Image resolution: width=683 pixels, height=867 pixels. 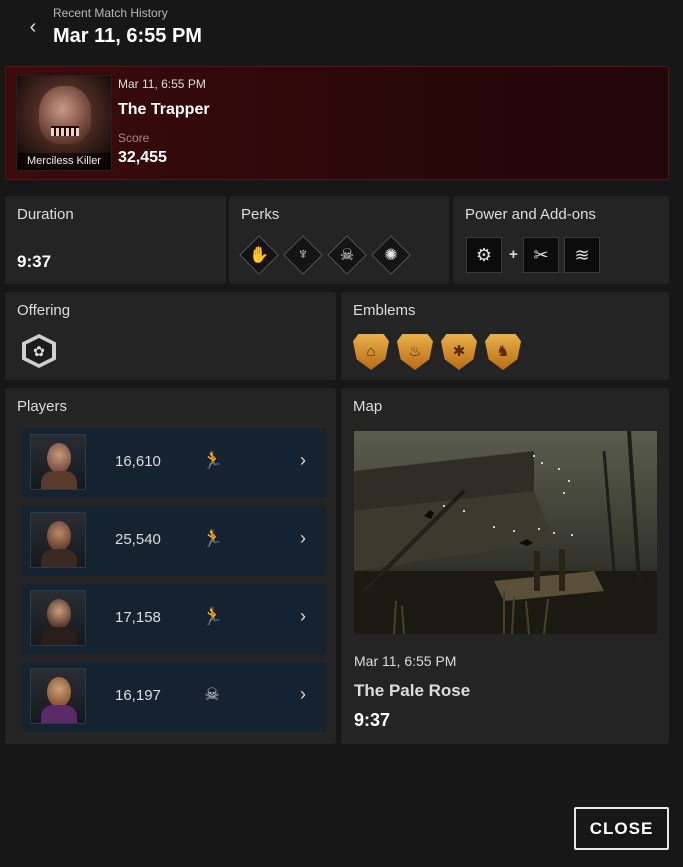 I want to click on page-title: Mar 11, 6:55 PM, so click(x=127, y=36).